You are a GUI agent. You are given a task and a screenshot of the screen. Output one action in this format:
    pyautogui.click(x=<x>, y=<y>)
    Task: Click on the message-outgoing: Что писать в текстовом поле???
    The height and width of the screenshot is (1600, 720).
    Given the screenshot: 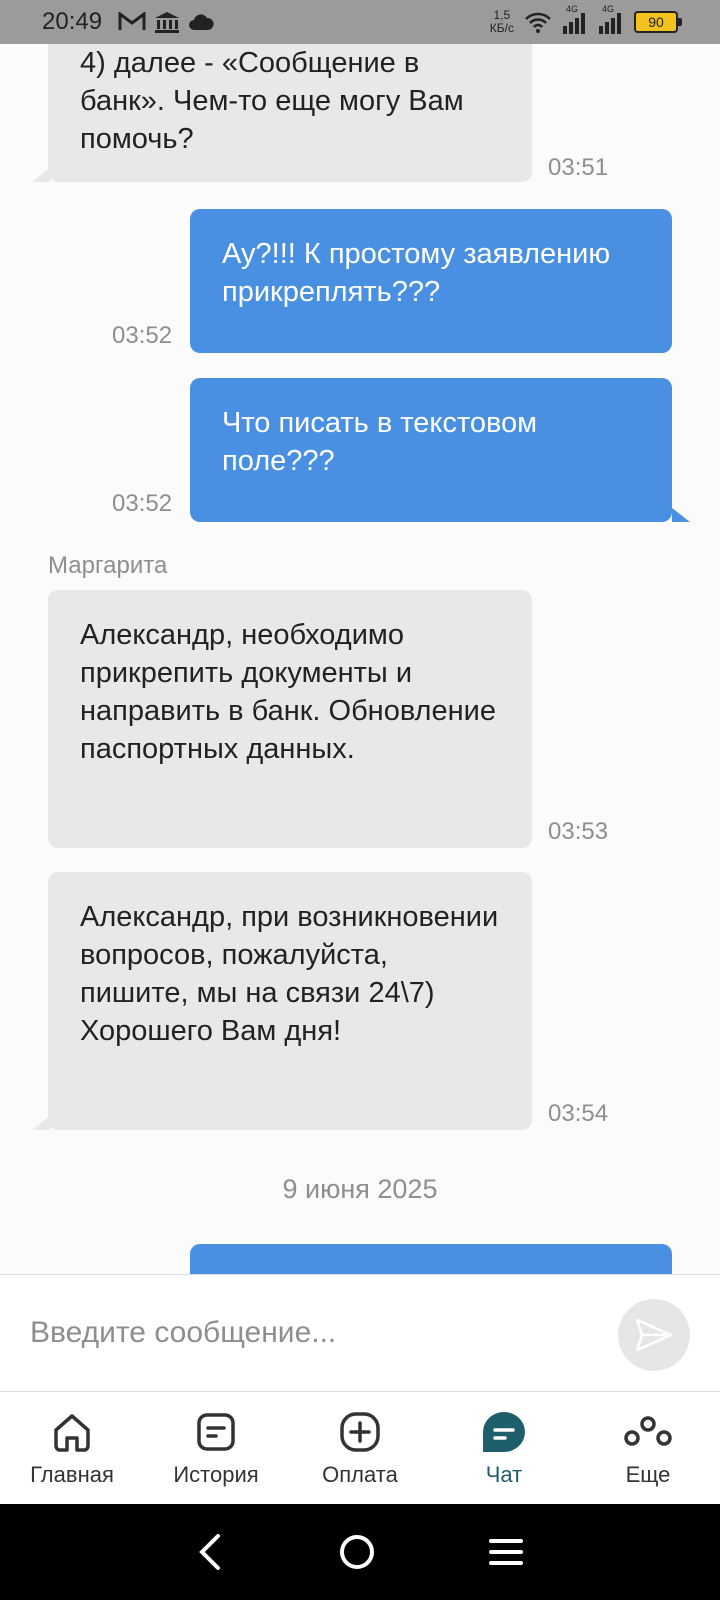 What is the action you would take?
    pyautogui.click(x=431, y=450)
    